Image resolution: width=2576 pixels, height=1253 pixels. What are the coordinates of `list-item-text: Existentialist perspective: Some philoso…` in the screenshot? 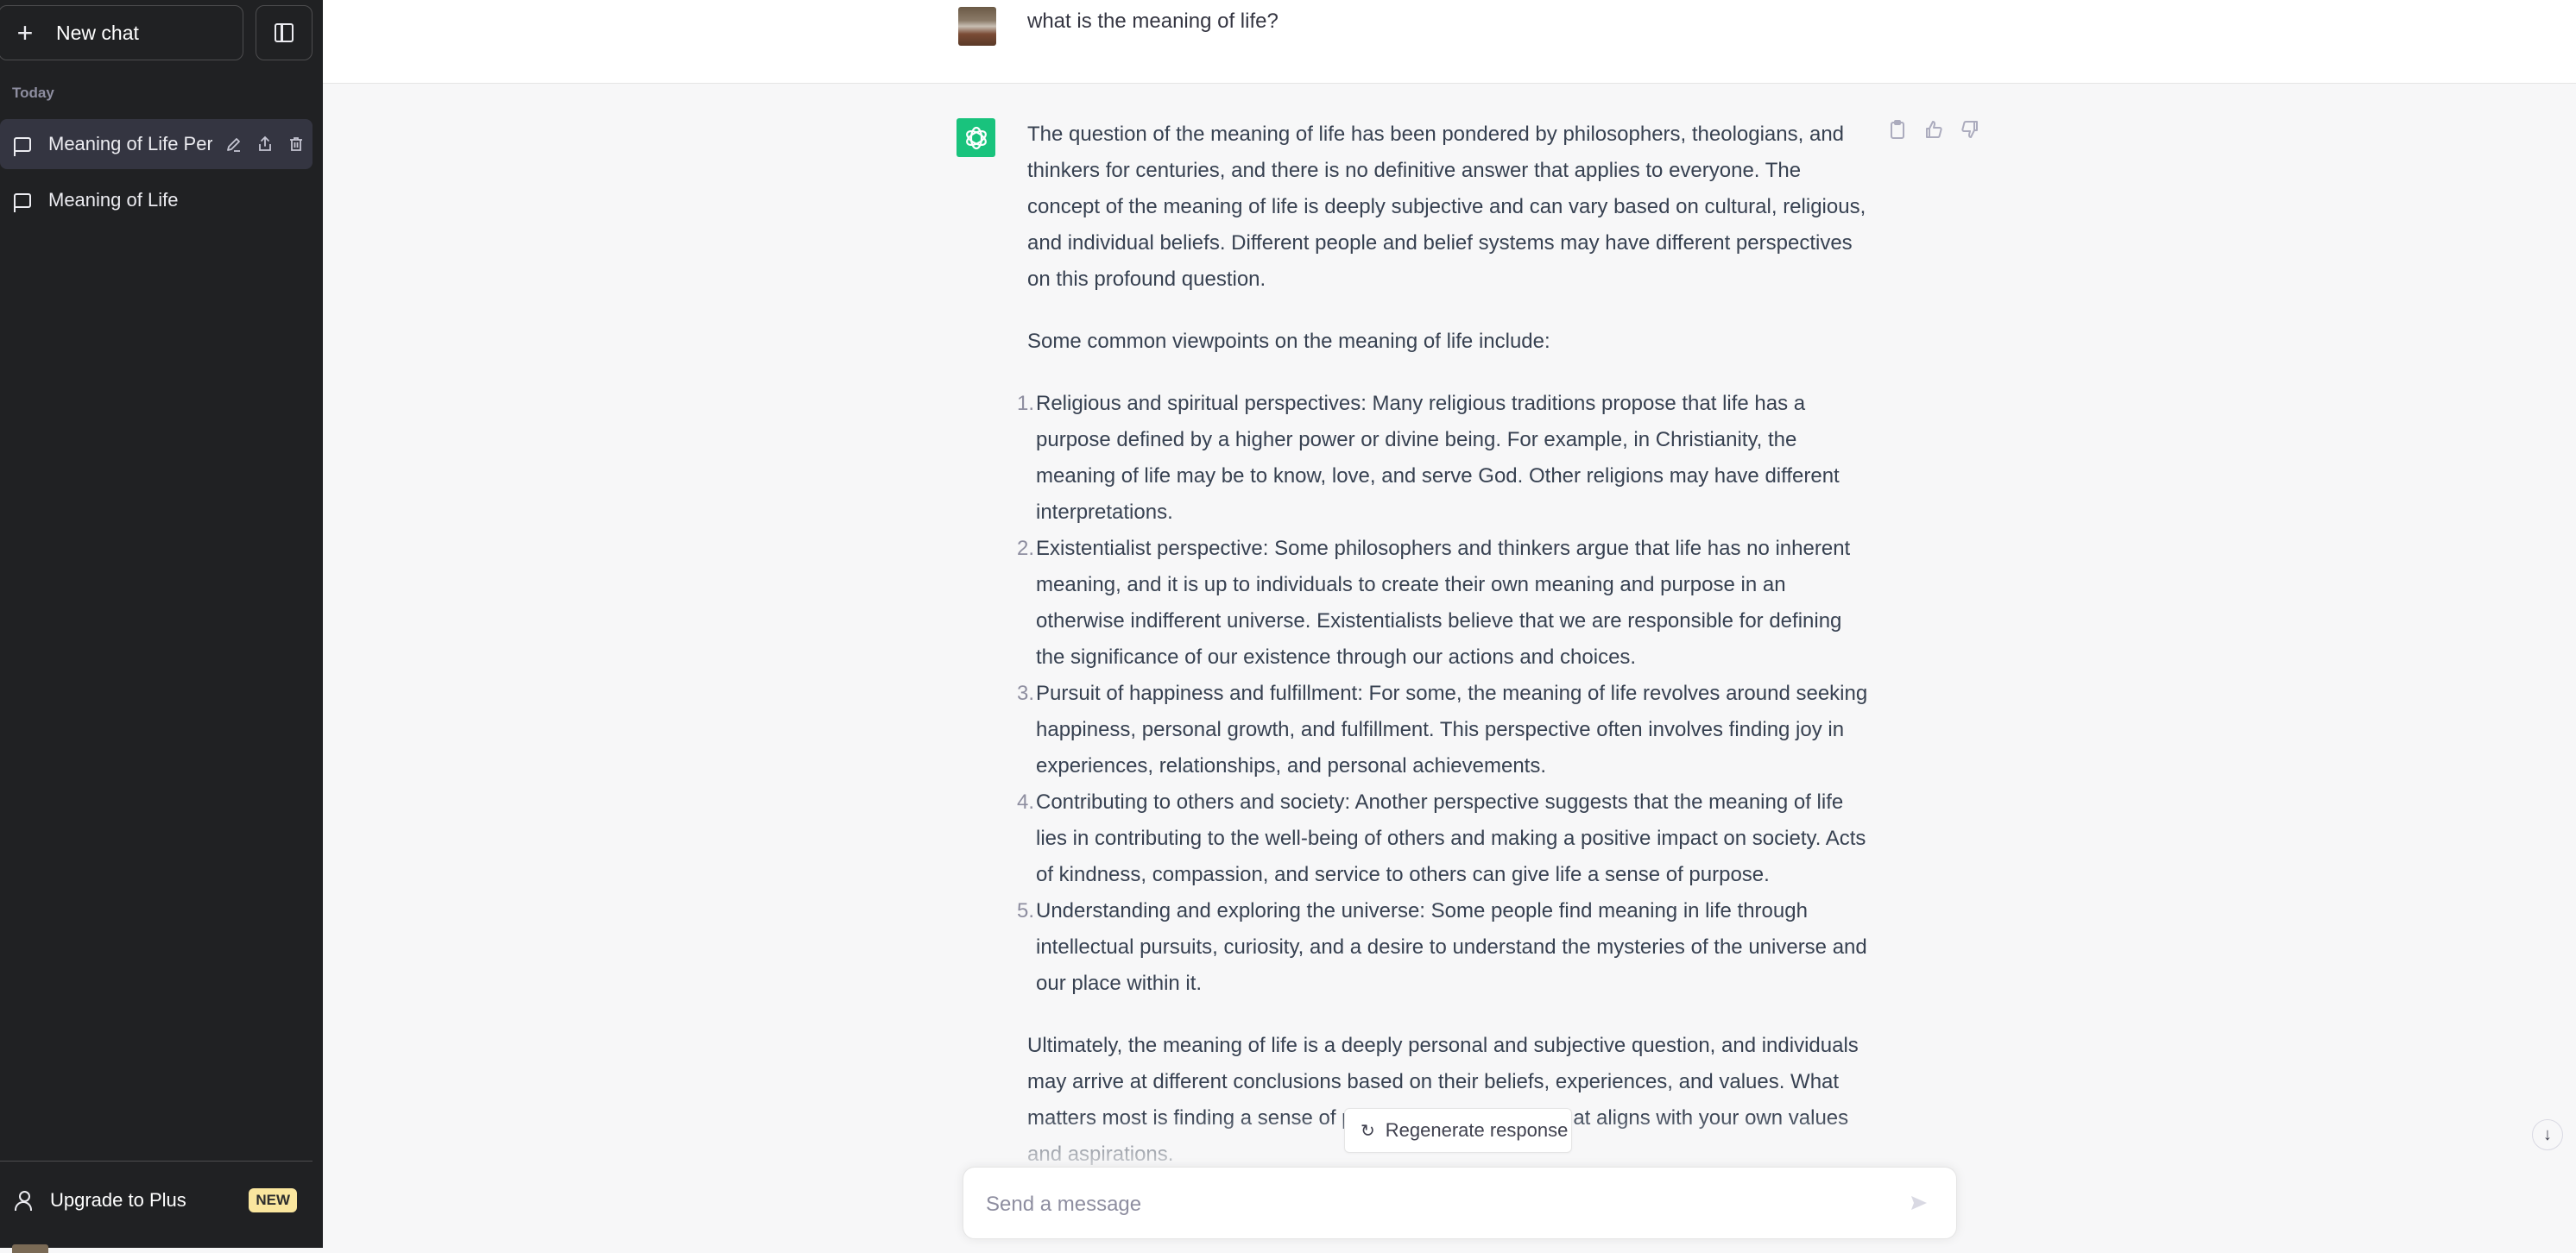 It's located at (1443, 603).